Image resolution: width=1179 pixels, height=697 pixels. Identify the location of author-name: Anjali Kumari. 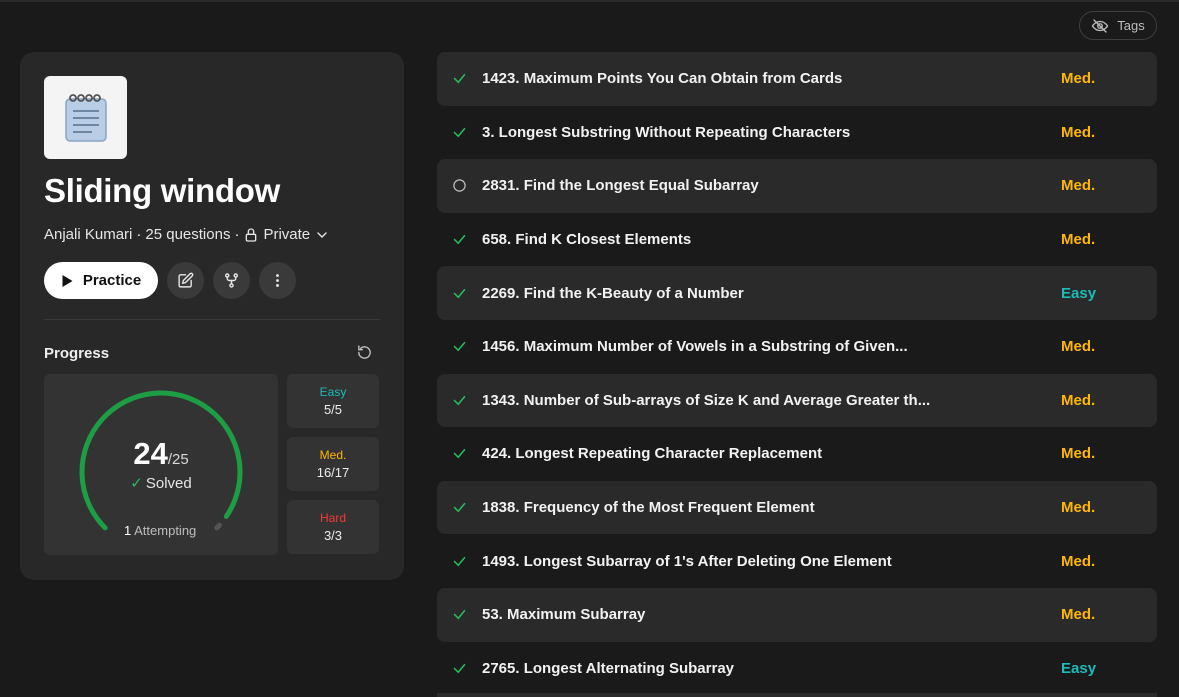
(88, 234).